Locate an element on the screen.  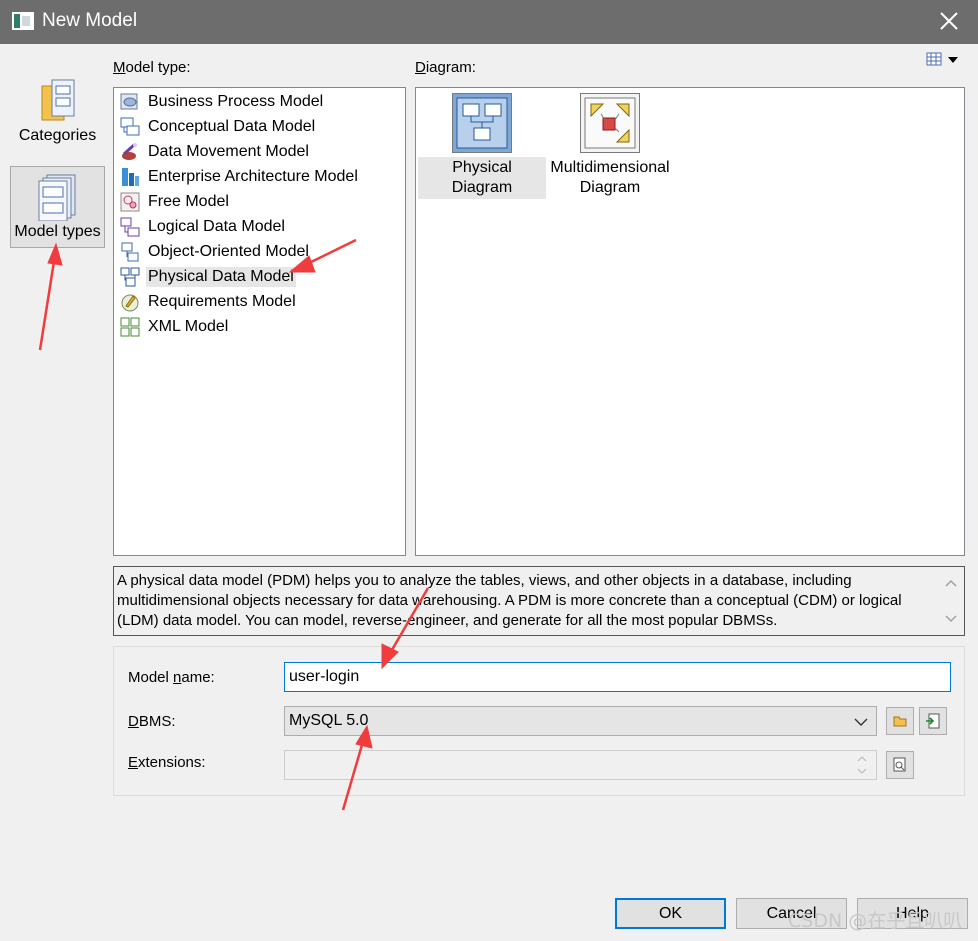
model-type-label: Model type: is located at coordinates (152, 67).